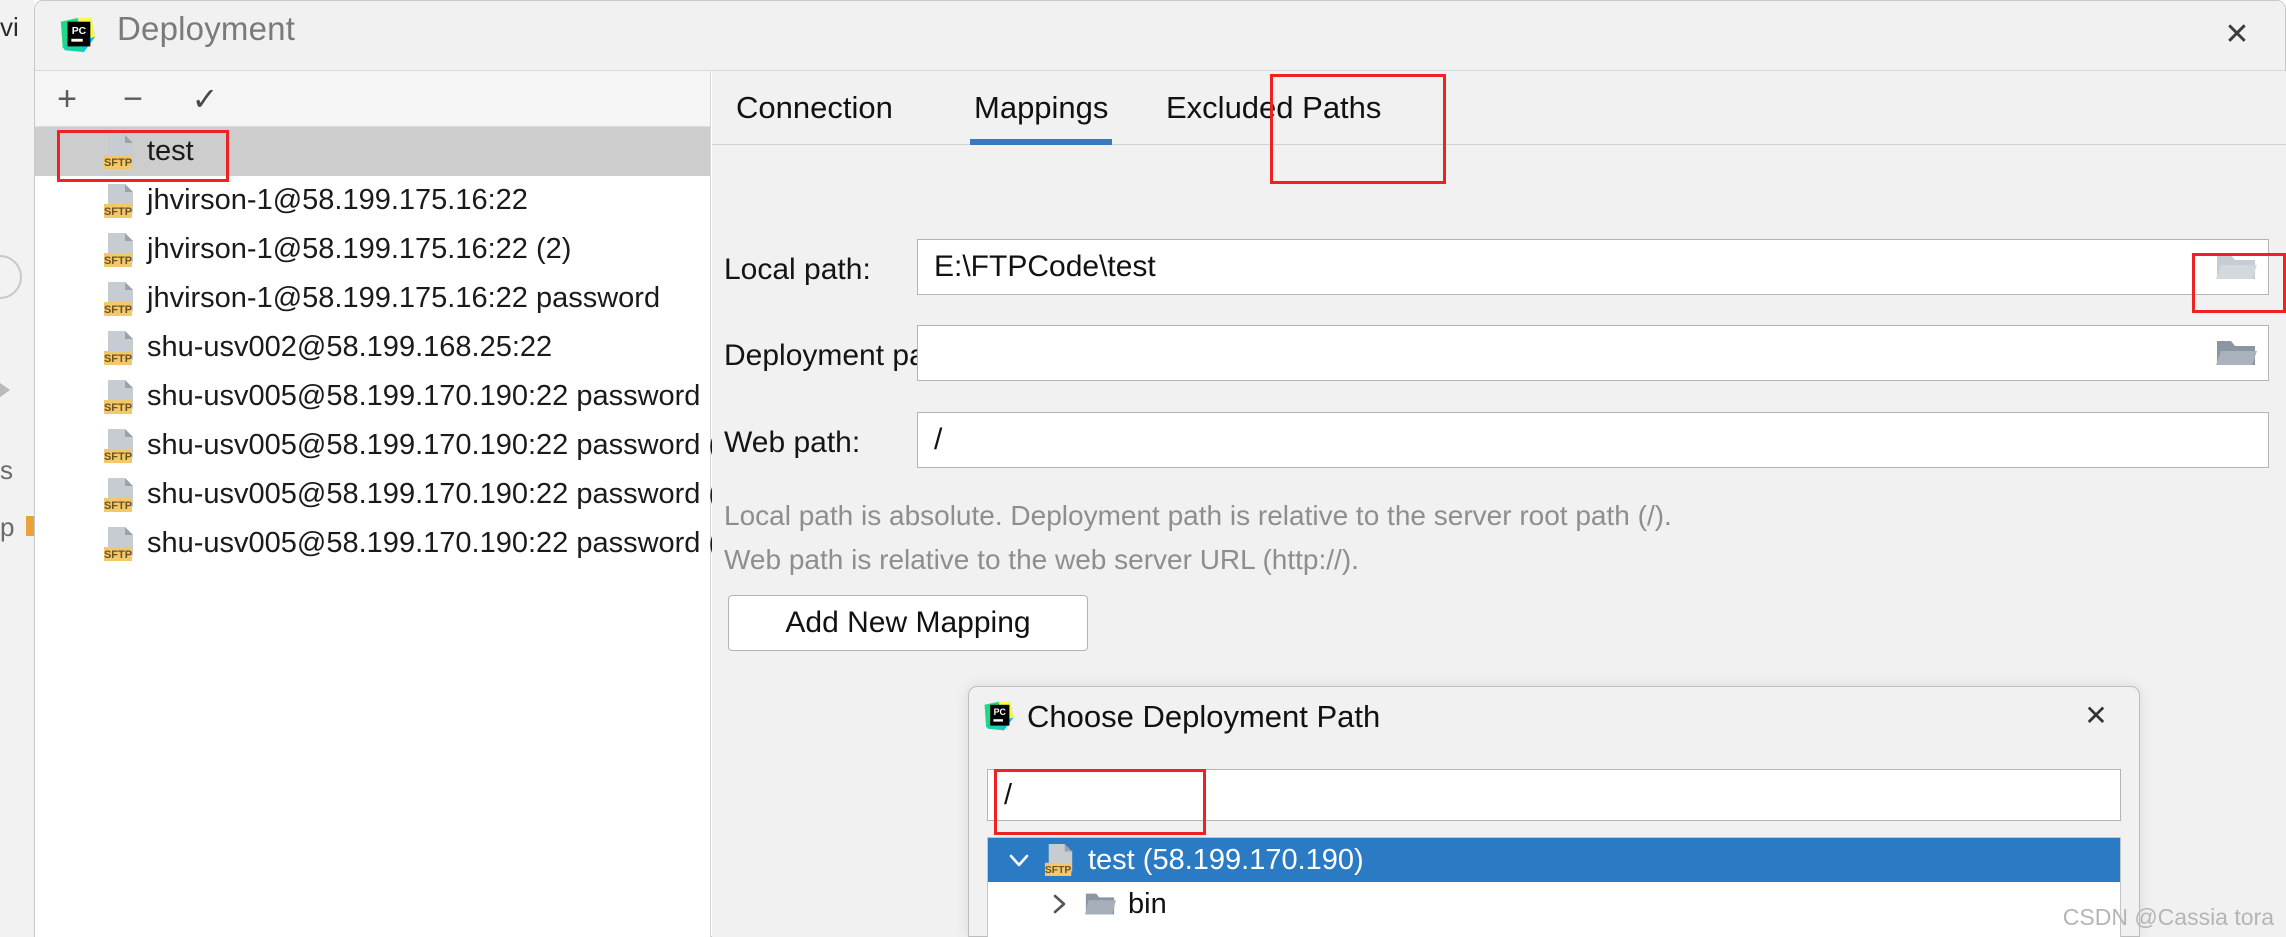  What do you see at coordinates (67, 99) in the screenshot?
I see `add-server-button: +` at bounding box center [67, 99].